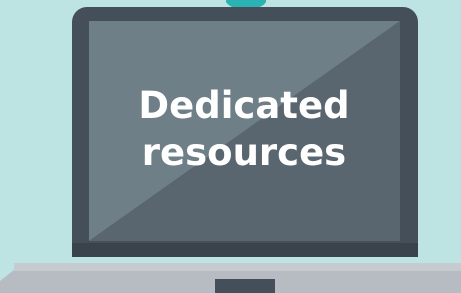  Describe the element at coordinates (237, 267) in the screenshot. I see `base-top-edge` at that location.